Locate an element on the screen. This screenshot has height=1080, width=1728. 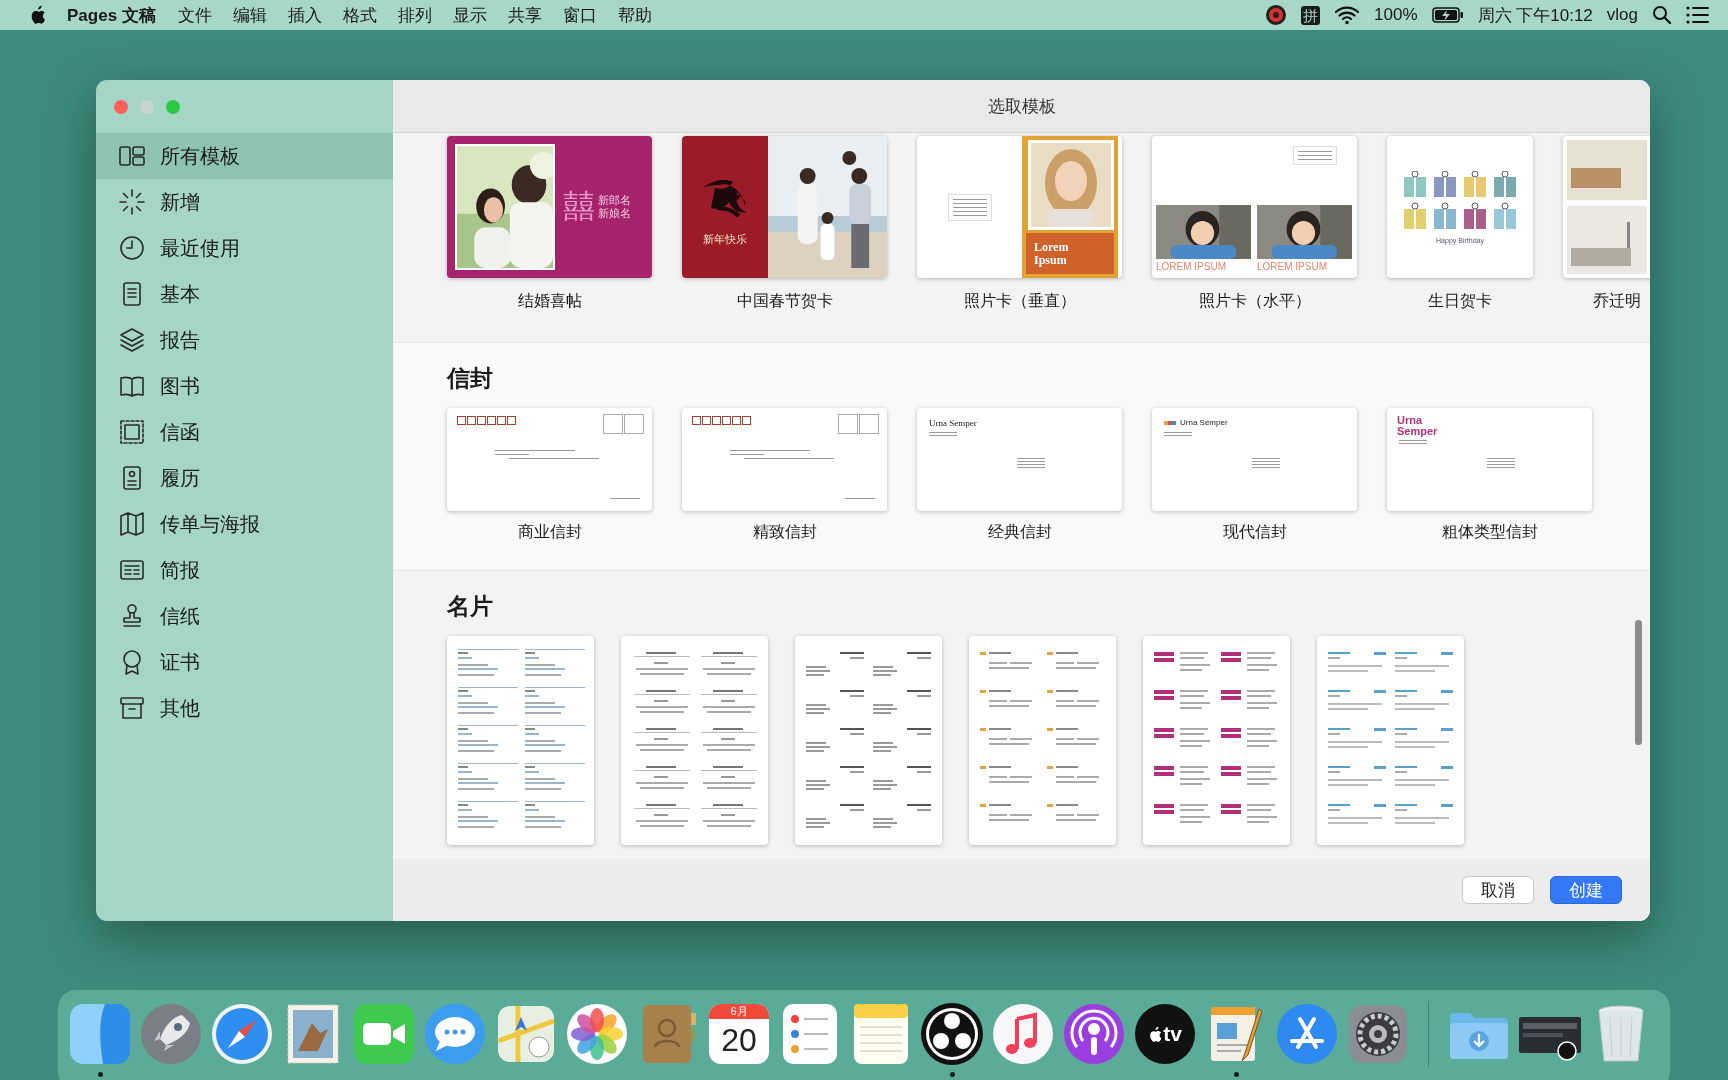
menu-item: 编辑 is located at coordinates (249, 15).